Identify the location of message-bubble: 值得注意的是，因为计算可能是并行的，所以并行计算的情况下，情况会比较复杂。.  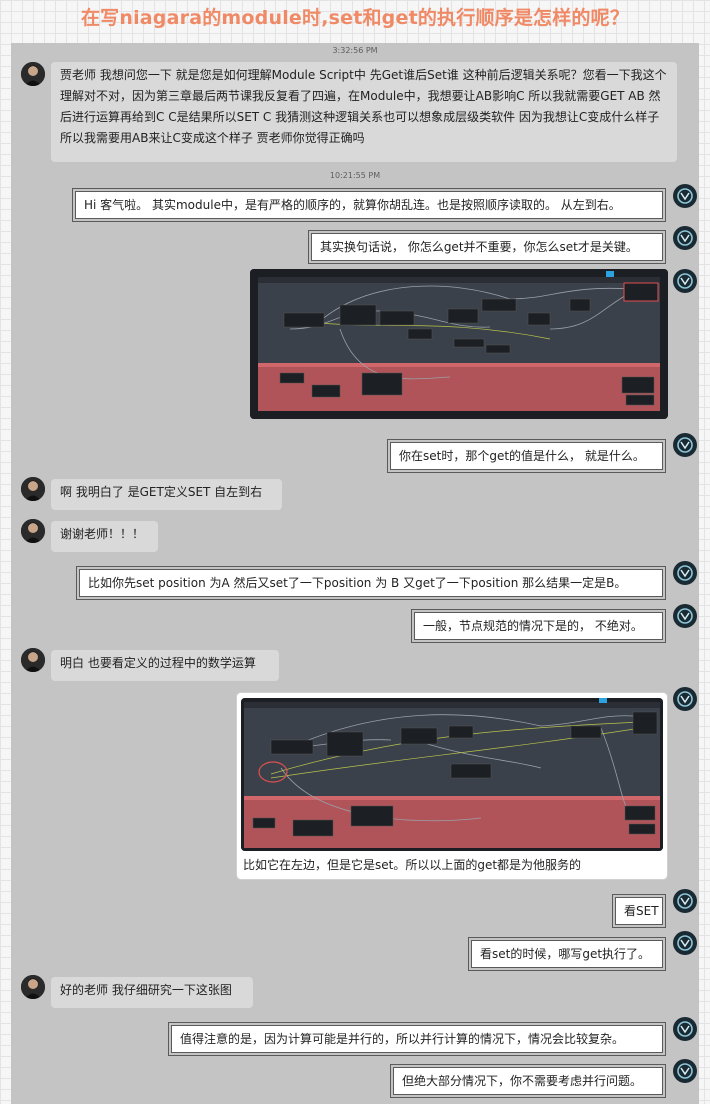
(417, 1039).